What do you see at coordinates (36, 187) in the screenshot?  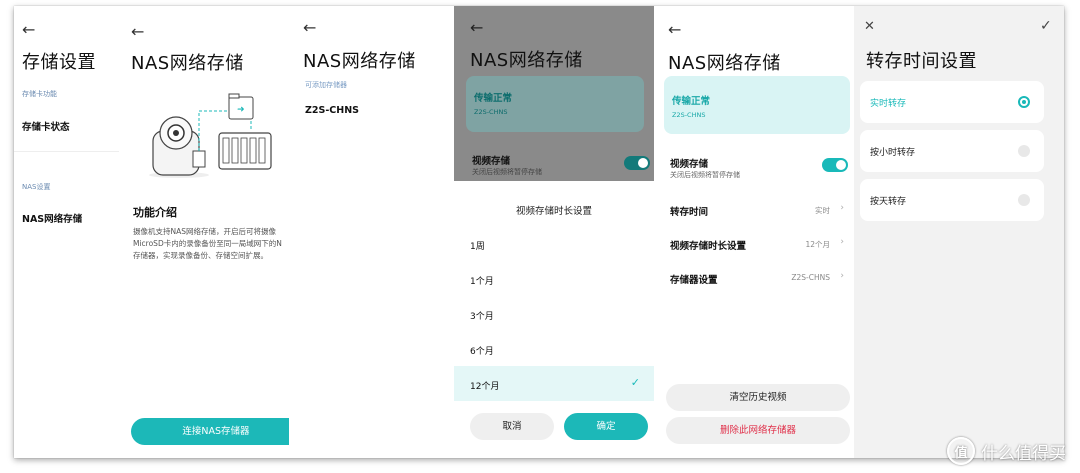 I see `section-caption: NAS设置` at bounding box center [36, 187].